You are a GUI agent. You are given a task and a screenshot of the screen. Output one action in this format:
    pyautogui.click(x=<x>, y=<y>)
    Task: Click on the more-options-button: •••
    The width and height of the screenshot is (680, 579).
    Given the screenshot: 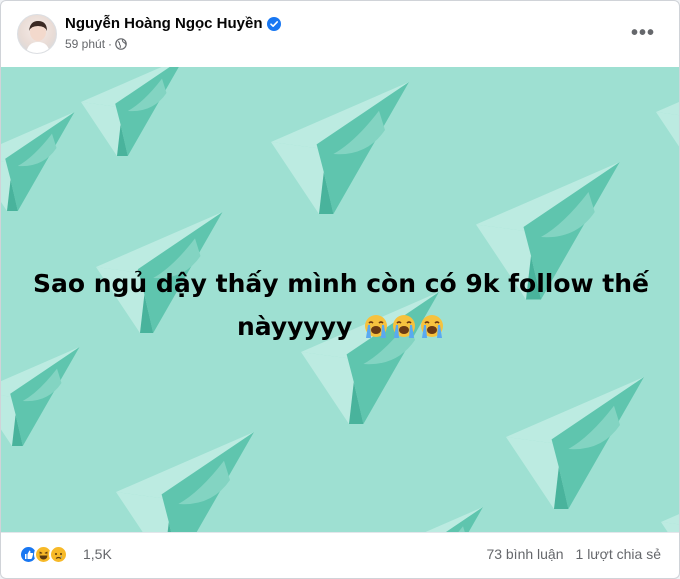 What is the action you would take?
    pyautogui.click(x=643, y=33)
    